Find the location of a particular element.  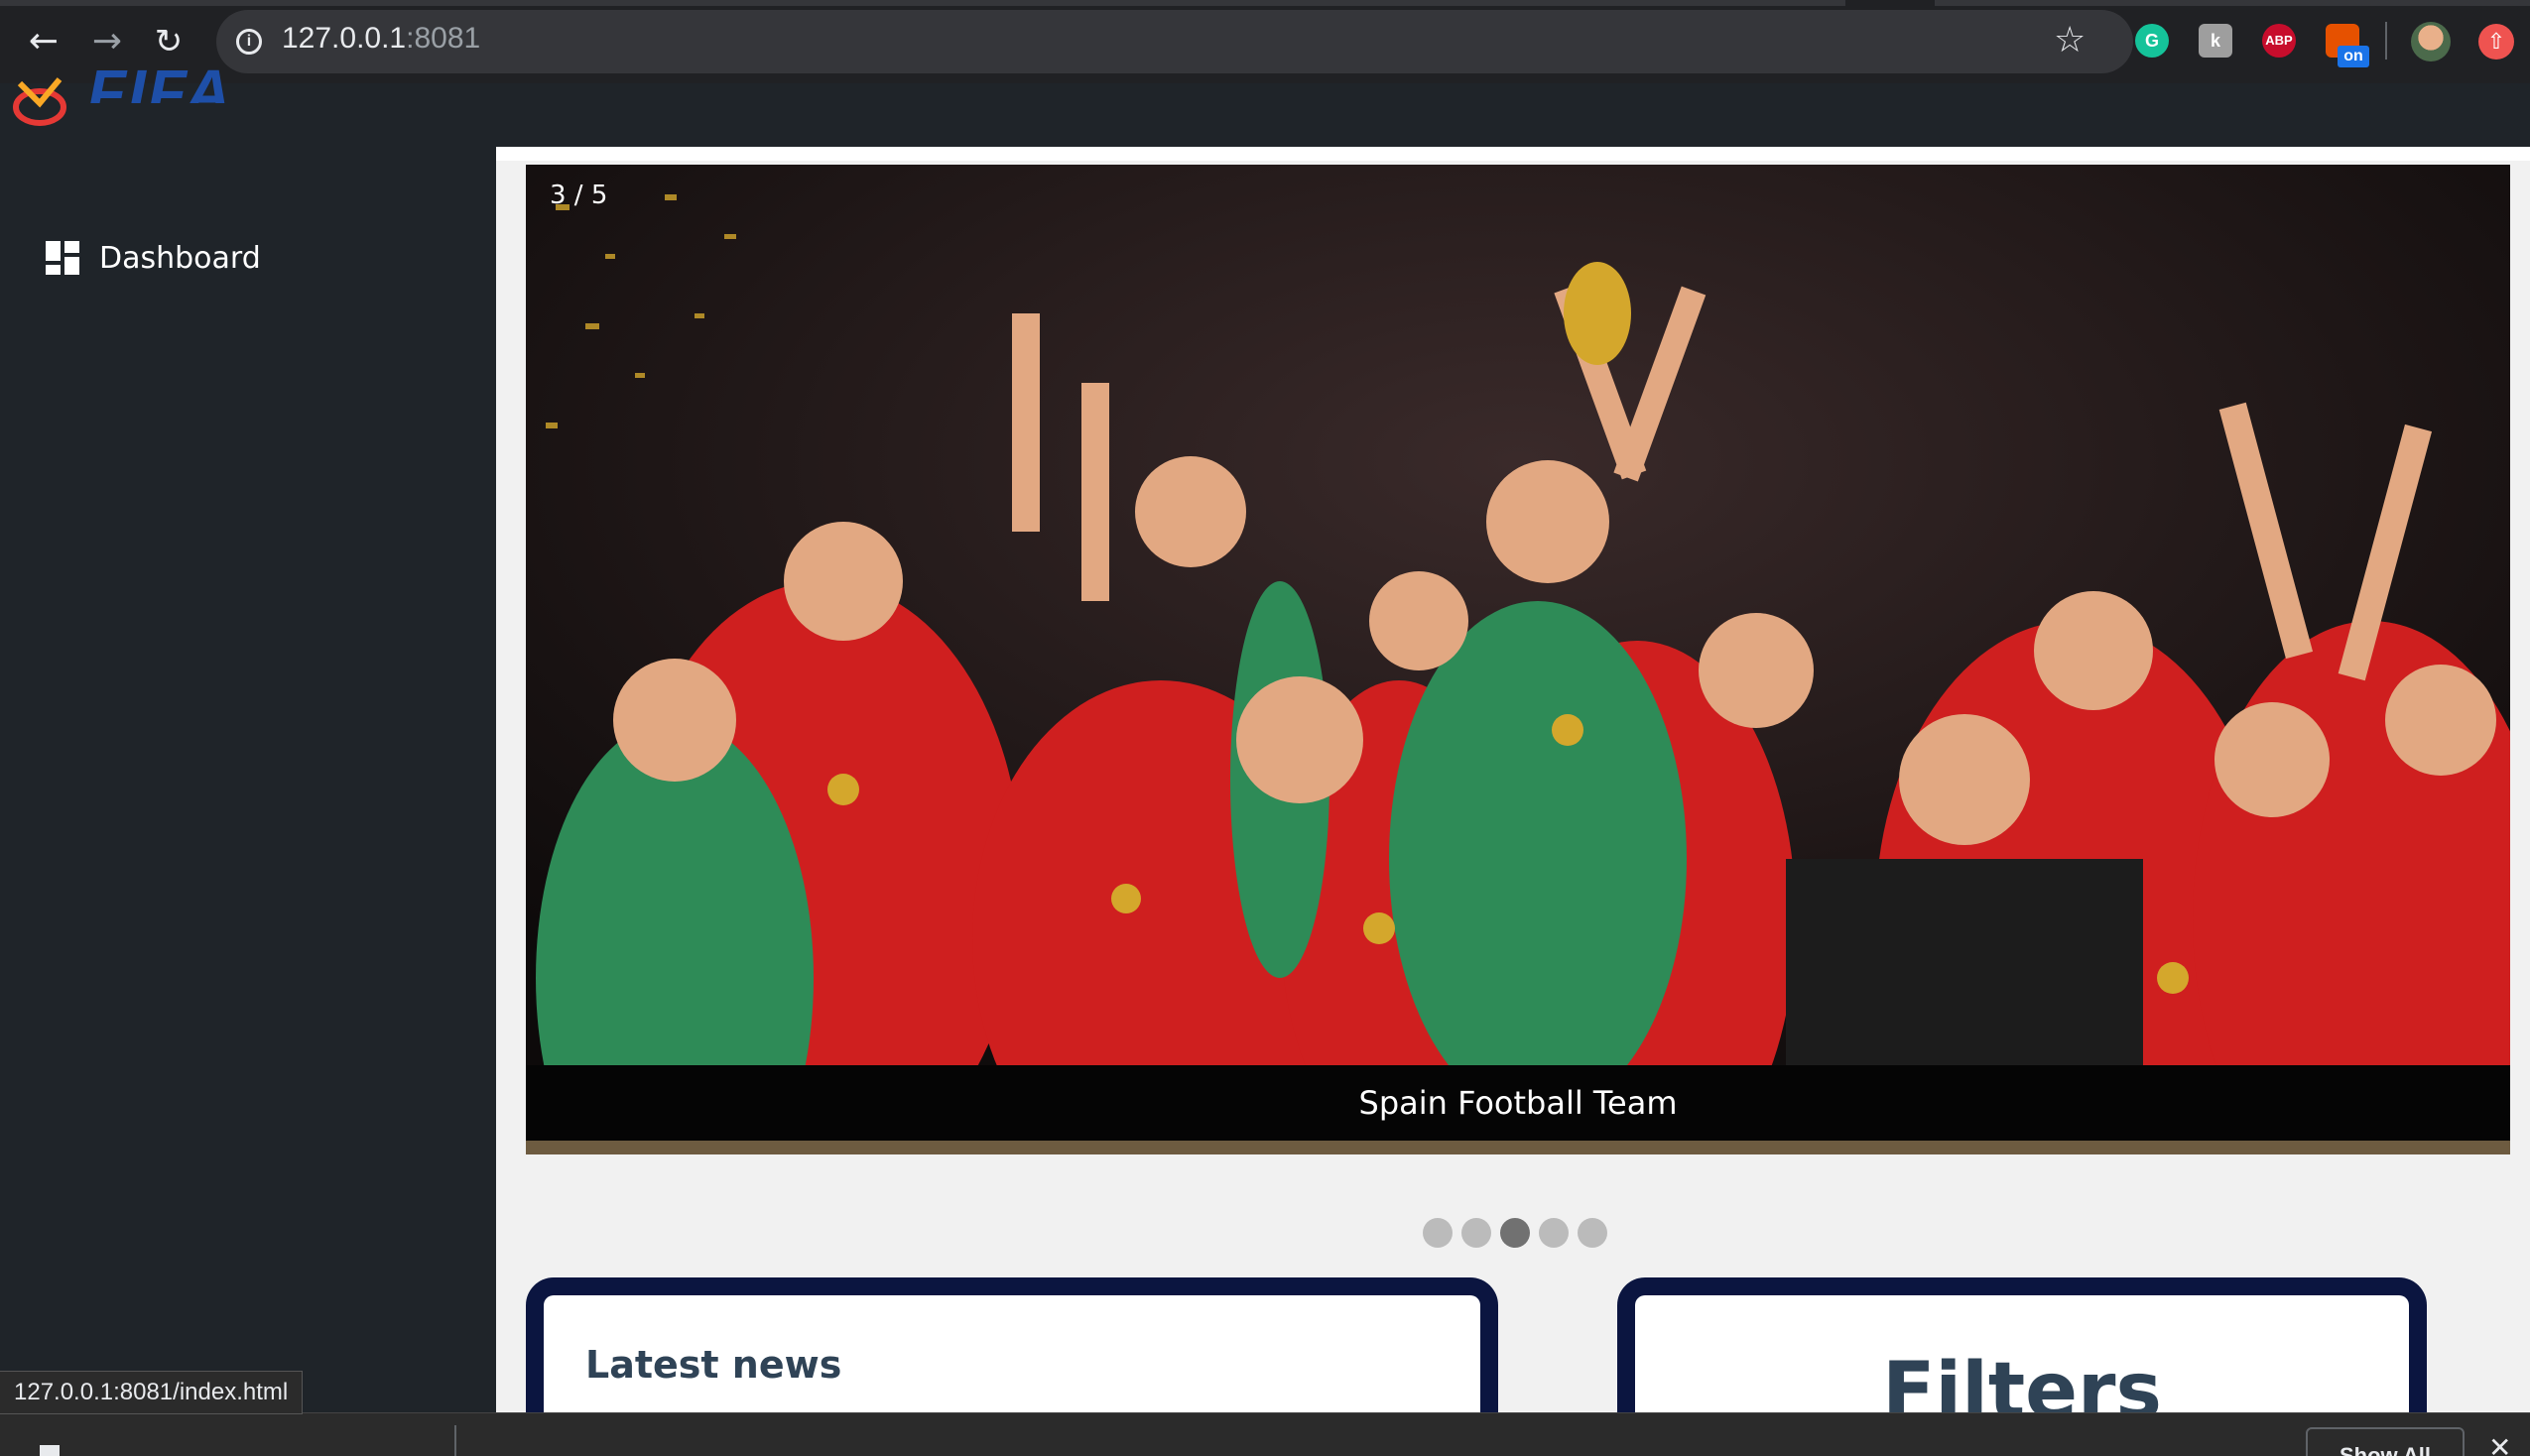

extension-k-icon: k is located at coordinates (2215, 41).